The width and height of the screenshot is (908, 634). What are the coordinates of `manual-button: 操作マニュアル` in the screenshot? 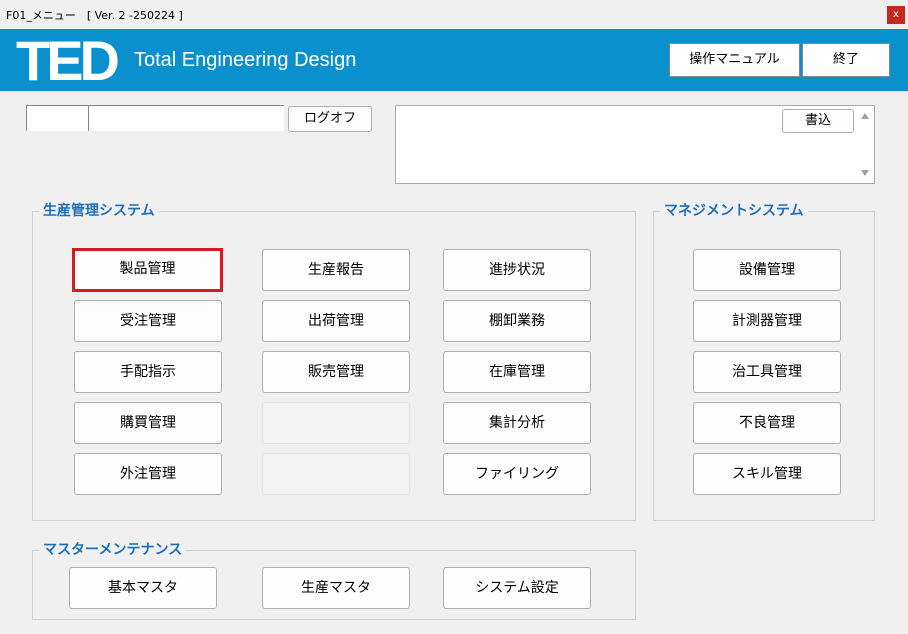 It's located at (734, 60).